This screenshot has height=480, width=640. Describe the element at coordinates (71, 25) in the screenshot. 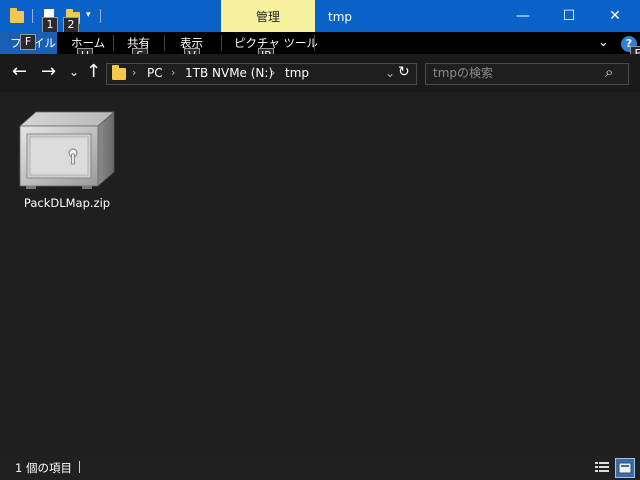

I see `keytip-quick-2: 2` at that location.